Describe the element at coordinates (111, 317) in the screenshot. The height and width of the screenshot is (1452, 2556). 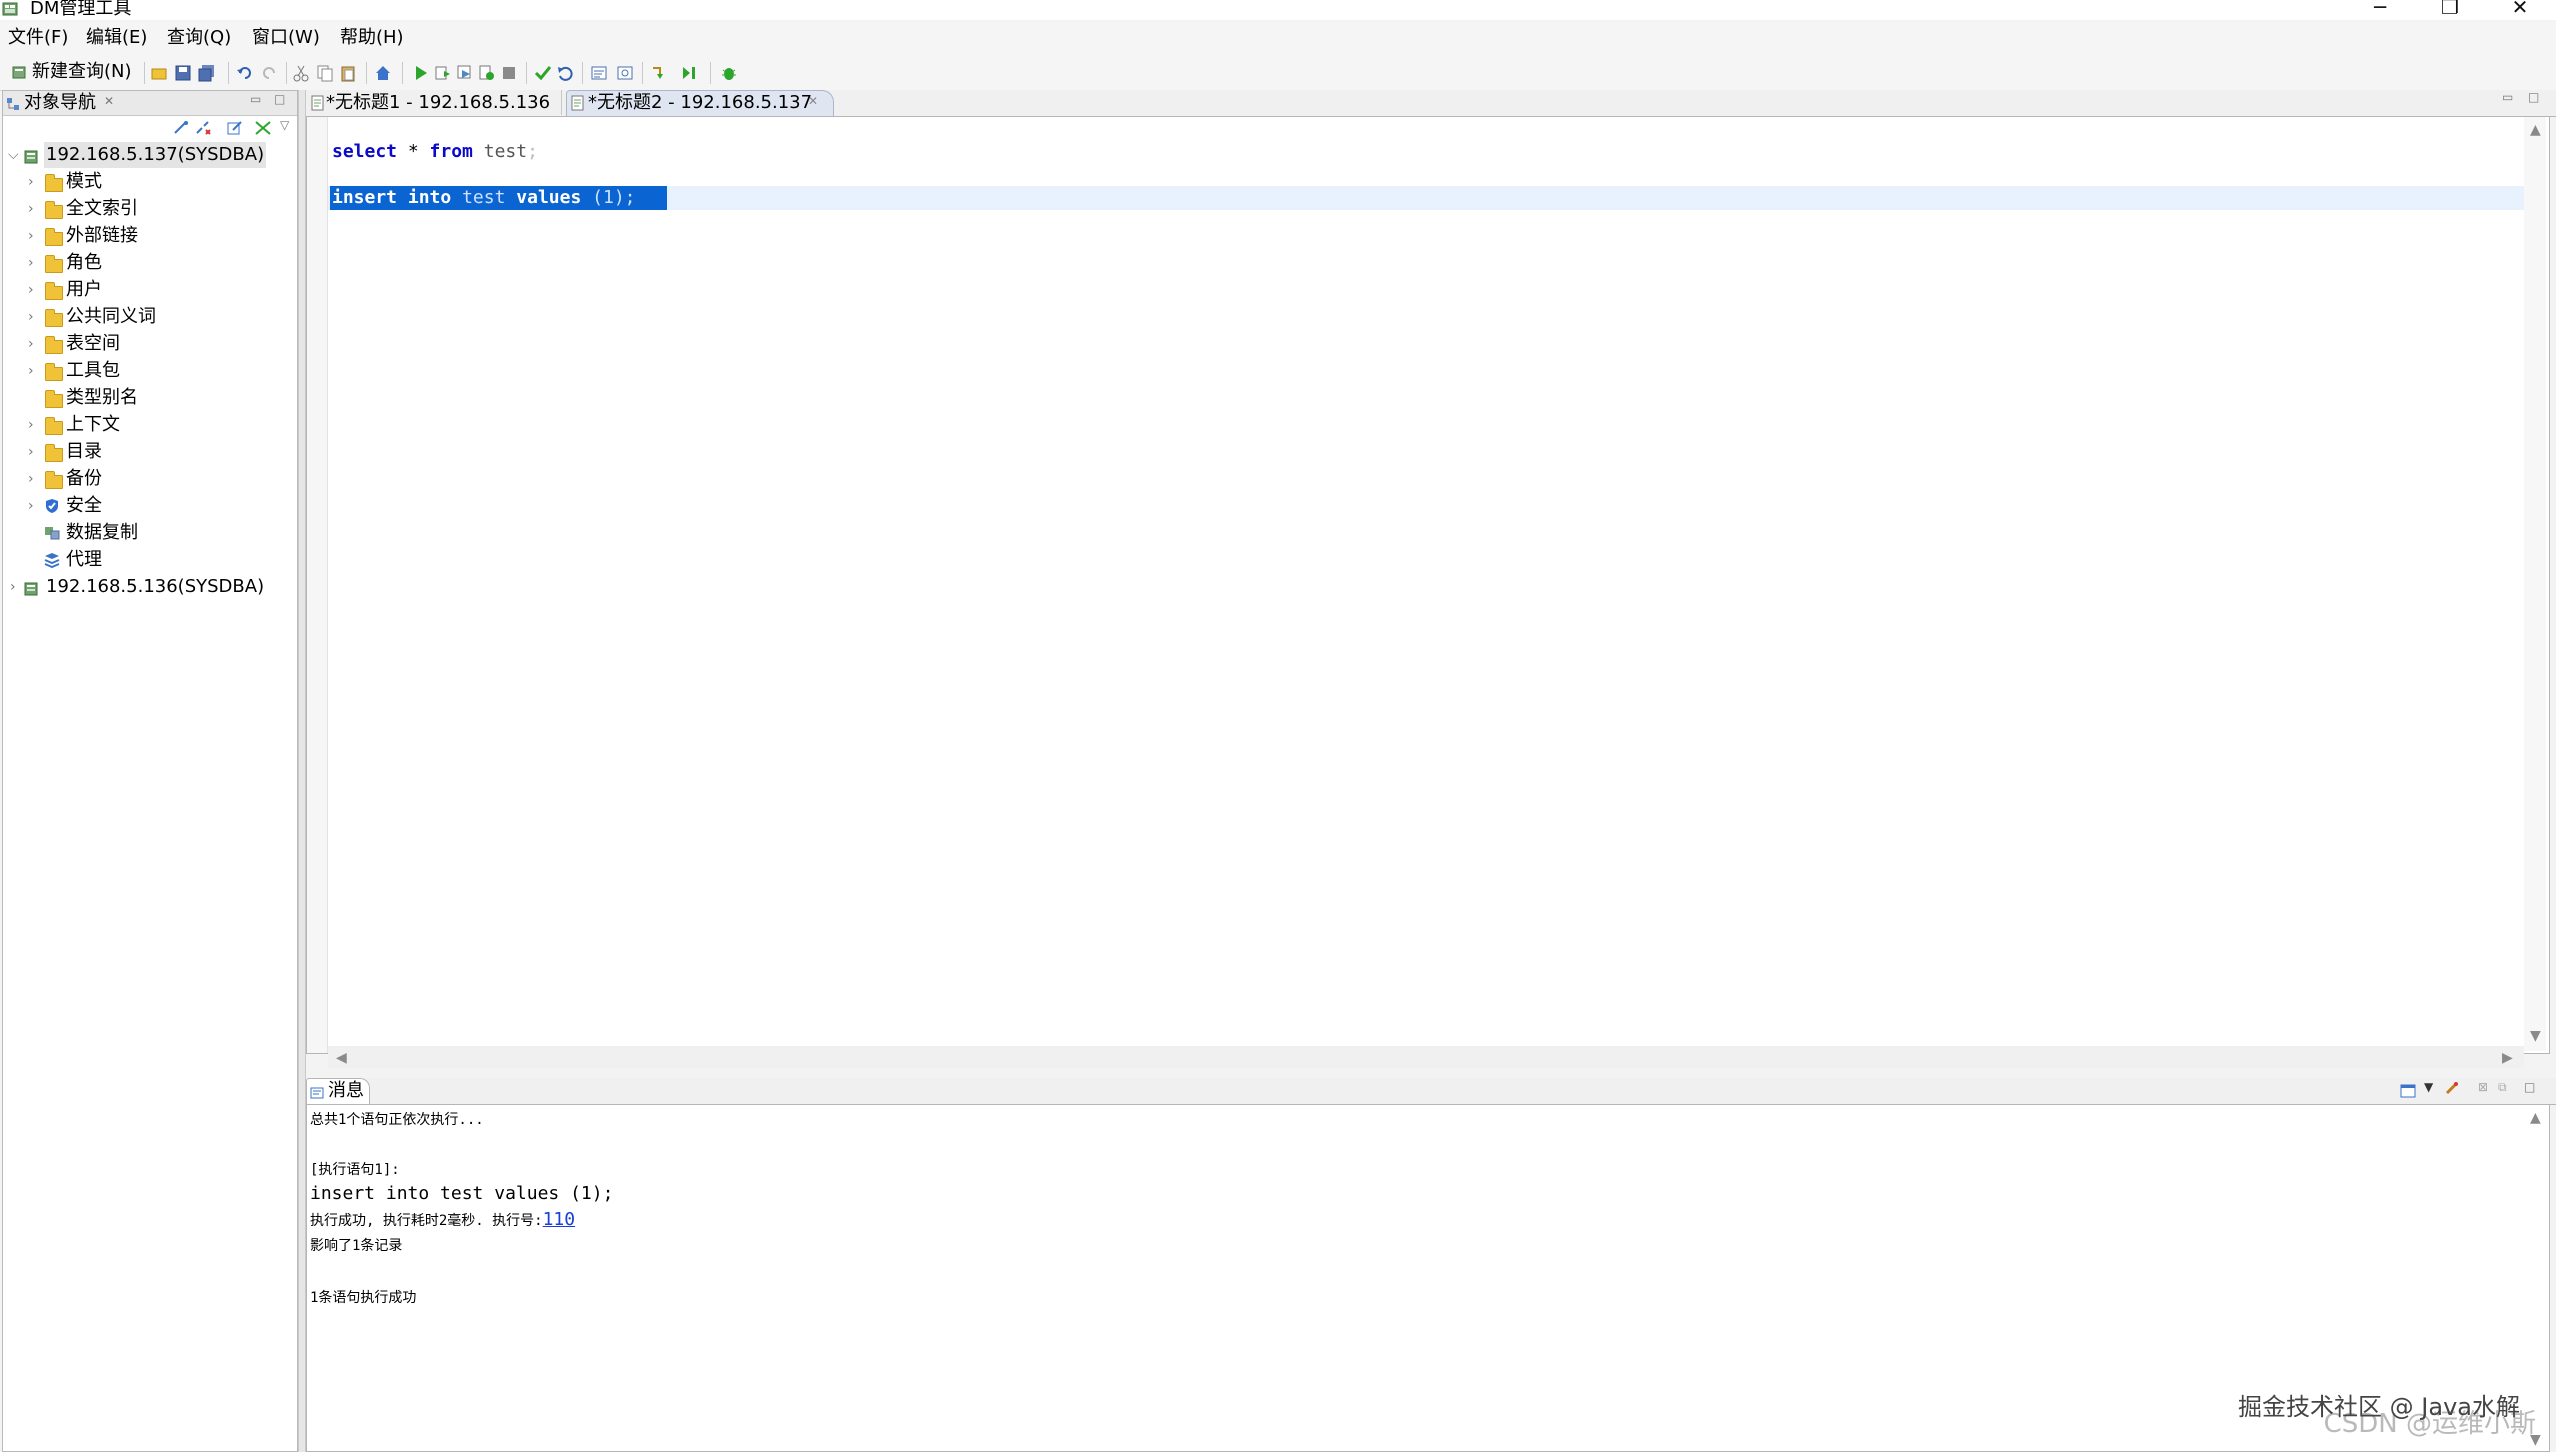
I see `tree-item-public-synonyms: 公共同义词` at that location.